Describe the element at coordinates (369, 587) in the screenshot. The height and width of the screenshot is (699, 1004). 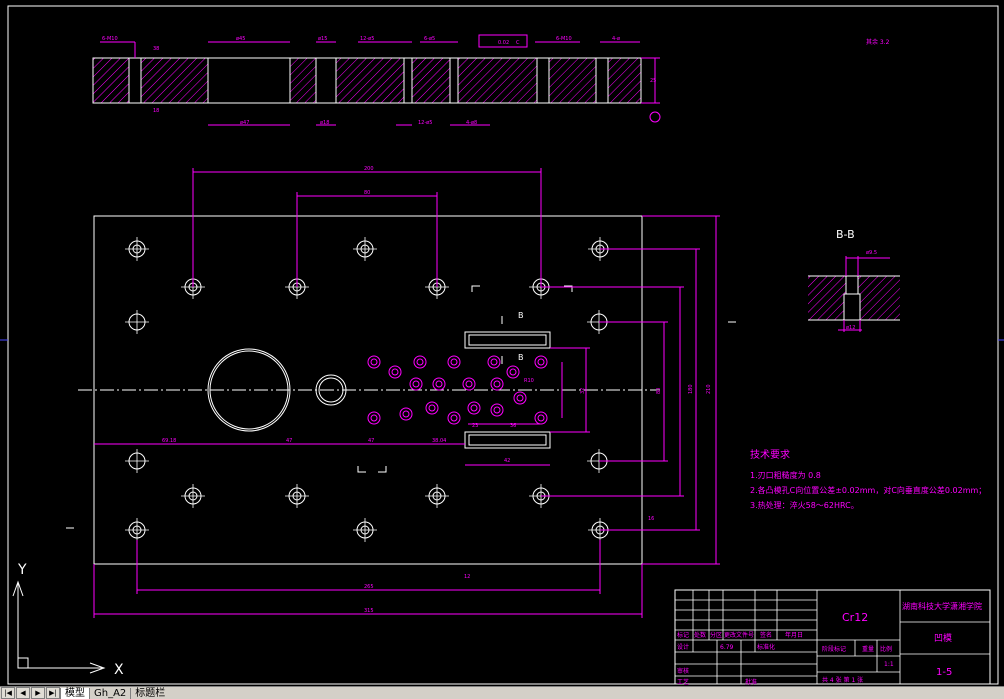
I see `dim-265: 265` at that location.